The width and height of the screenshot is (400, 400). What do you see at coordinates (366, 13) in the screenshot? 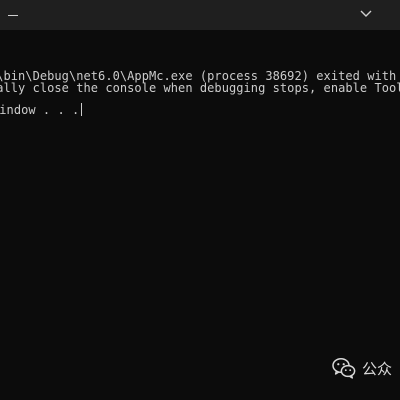
I see `chevron-down-icon` at bounding box center [366, 13].